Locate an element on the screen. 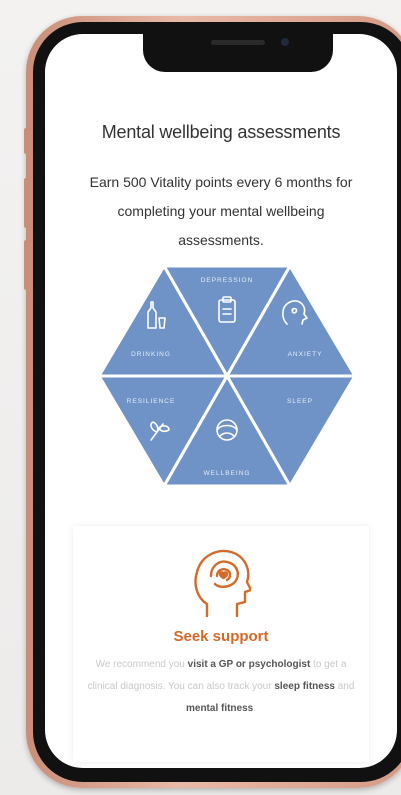 The height and width of the screenshot is (795, 401). sleep-fitness-link: sleep fitness is located at coordinates (304, 686).